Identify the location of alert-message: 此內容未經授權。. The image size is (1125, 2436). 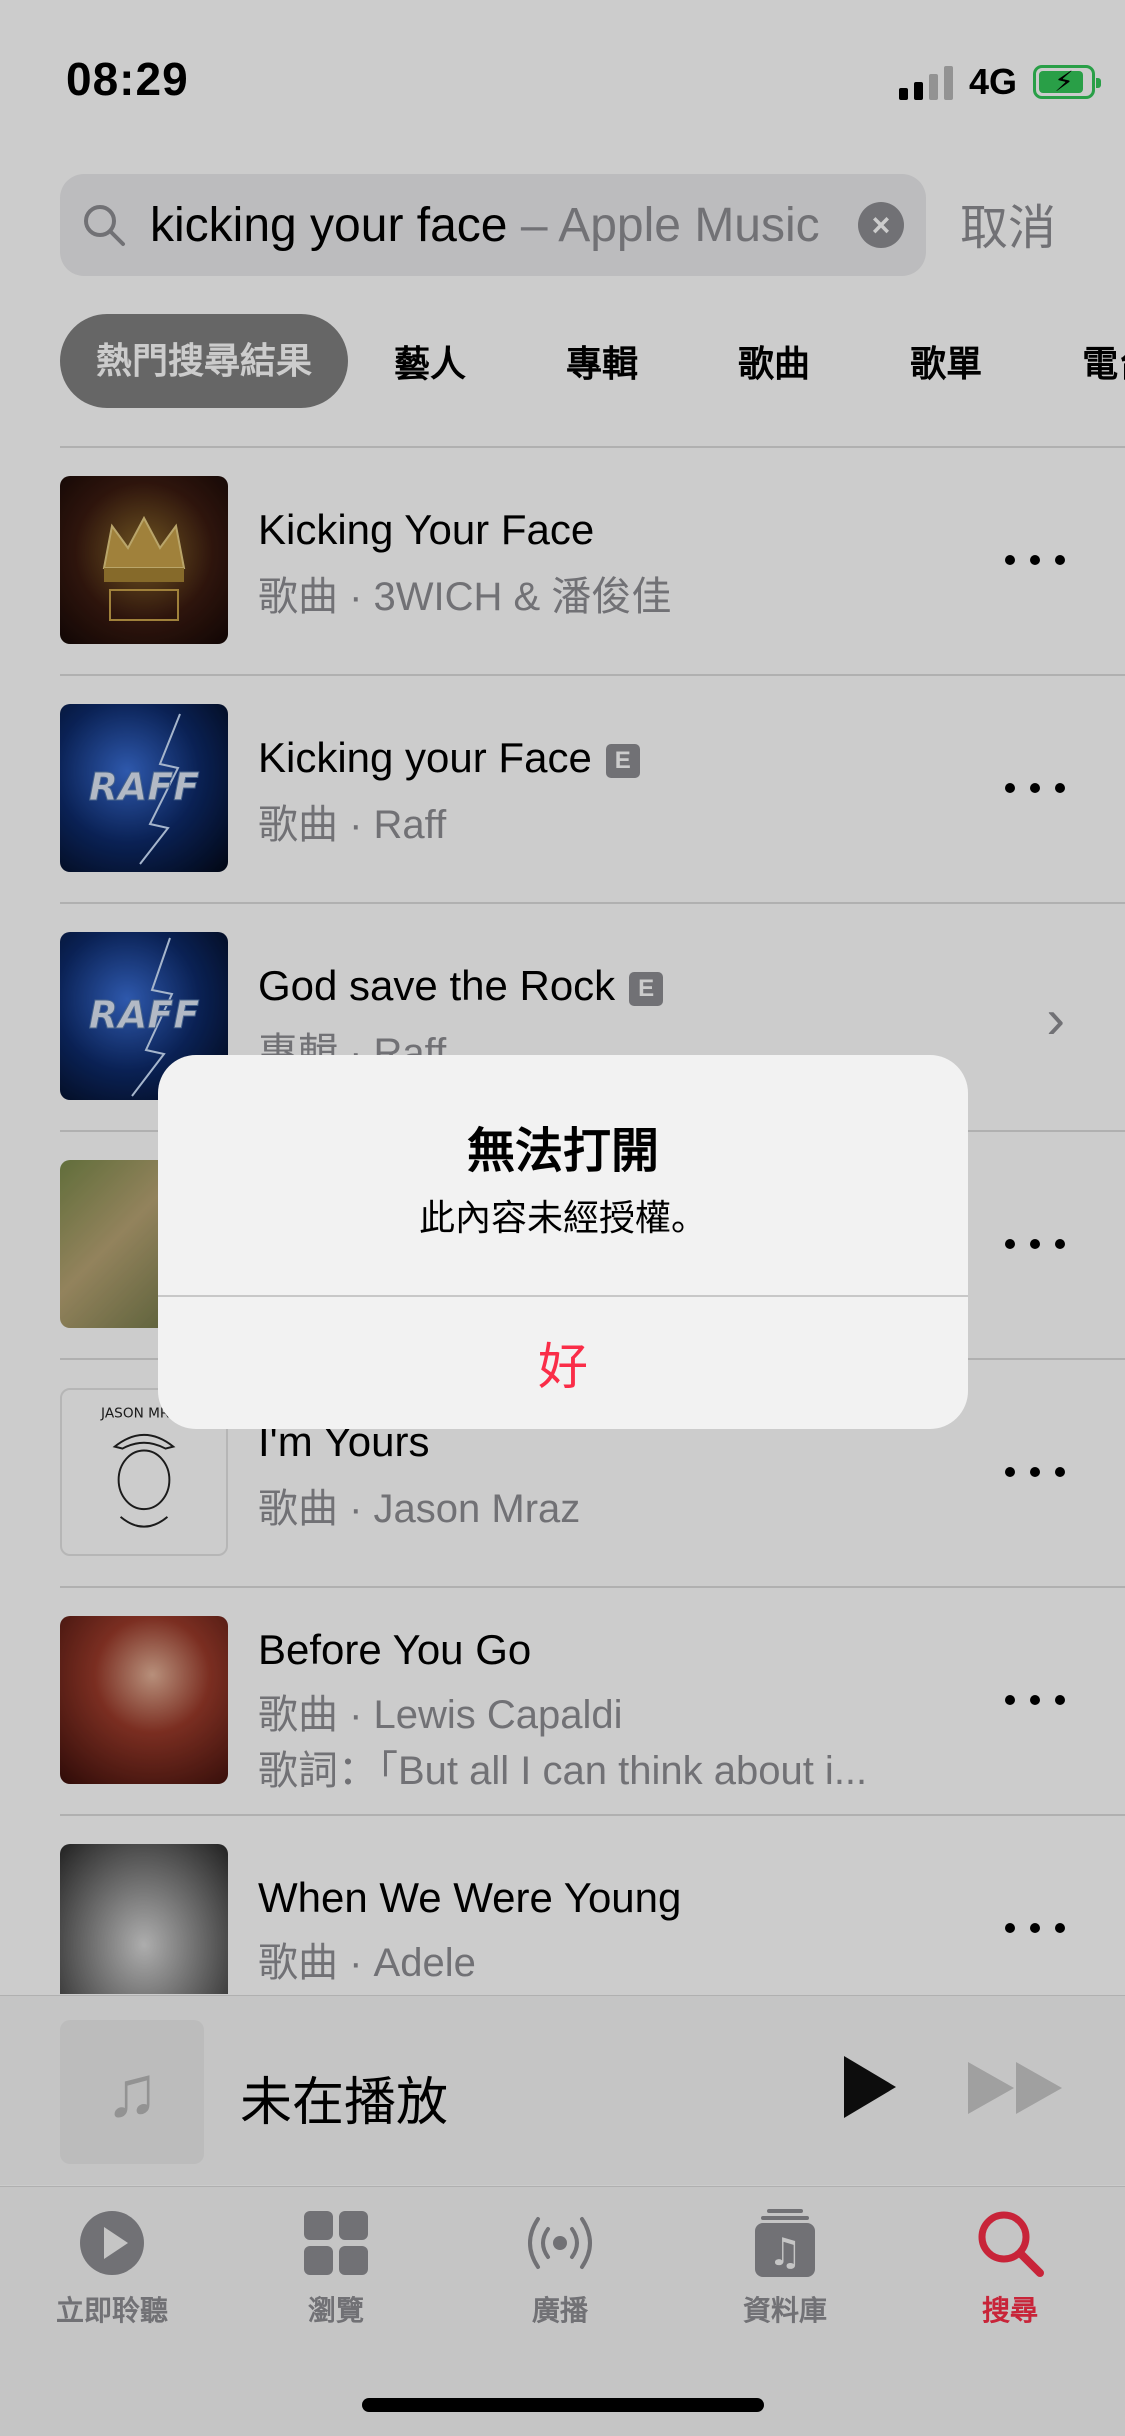
(562, 1217).